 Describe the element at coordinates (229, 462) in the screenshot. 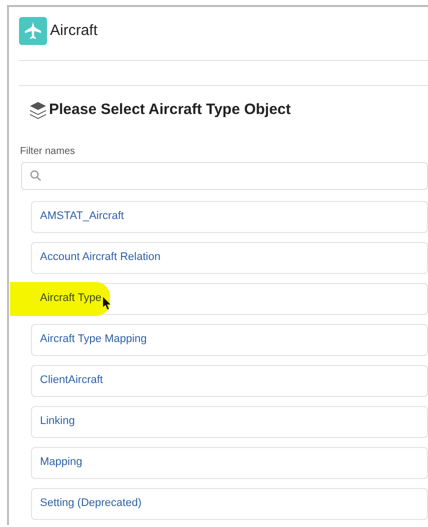

I see `object-list-item: Mapping` at that location.